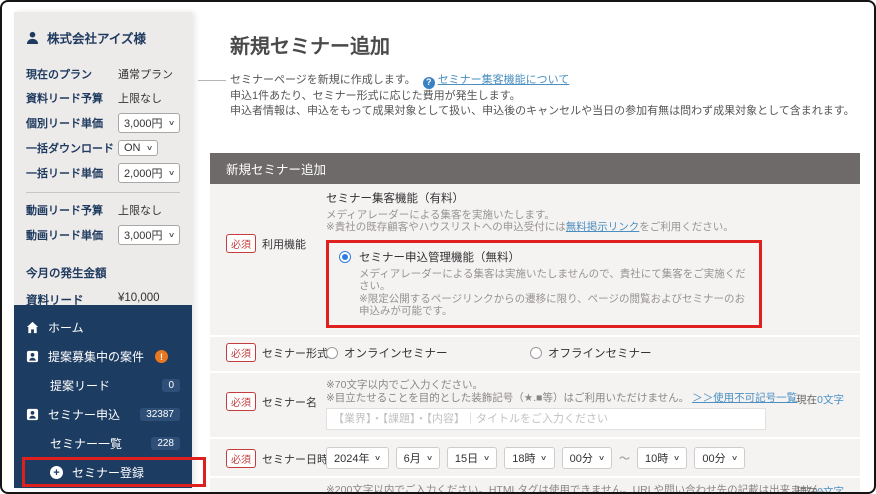 The image size is (876, 494). I want to click on end-minute-select: 00分 ∨, so click(719, 457).